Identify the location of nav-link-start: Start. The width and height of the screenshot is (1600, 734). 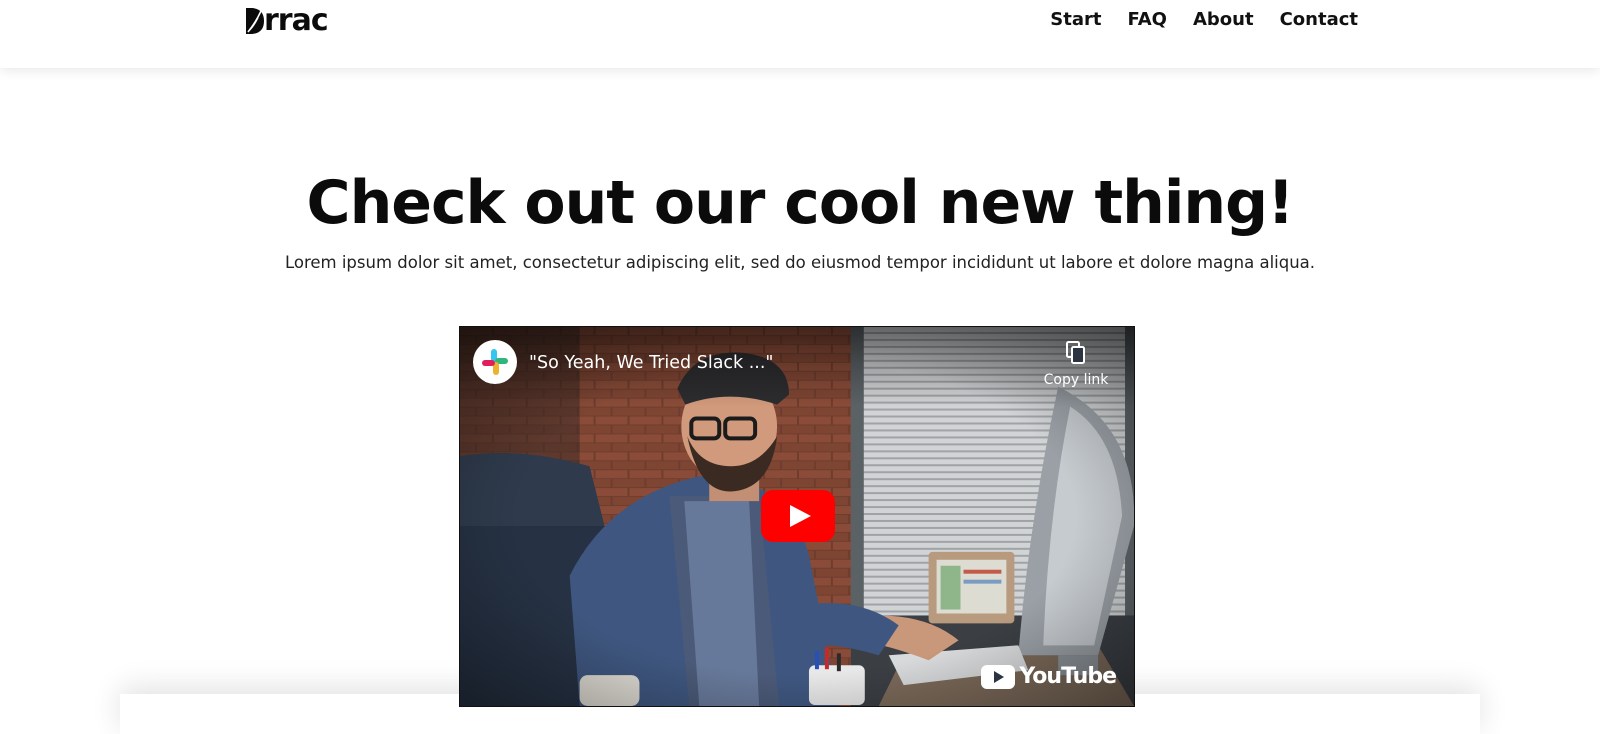
(1075, 20).